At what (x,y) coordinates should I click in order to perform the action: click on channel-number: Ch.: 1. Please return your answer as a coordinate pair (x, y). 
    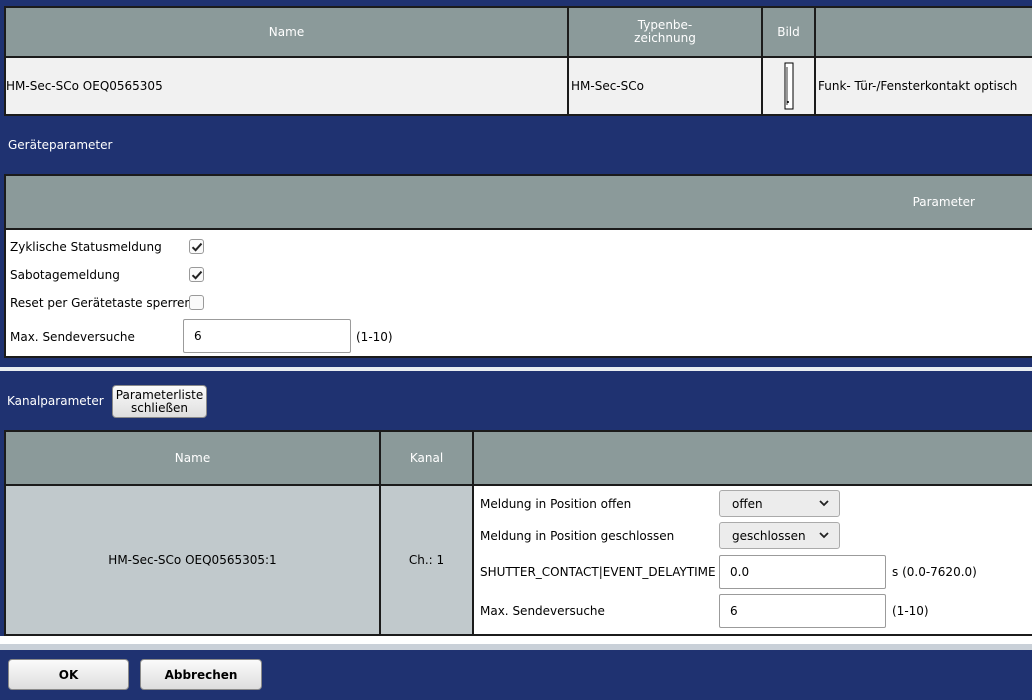
    Looking at the image, I should click on (426, 560).